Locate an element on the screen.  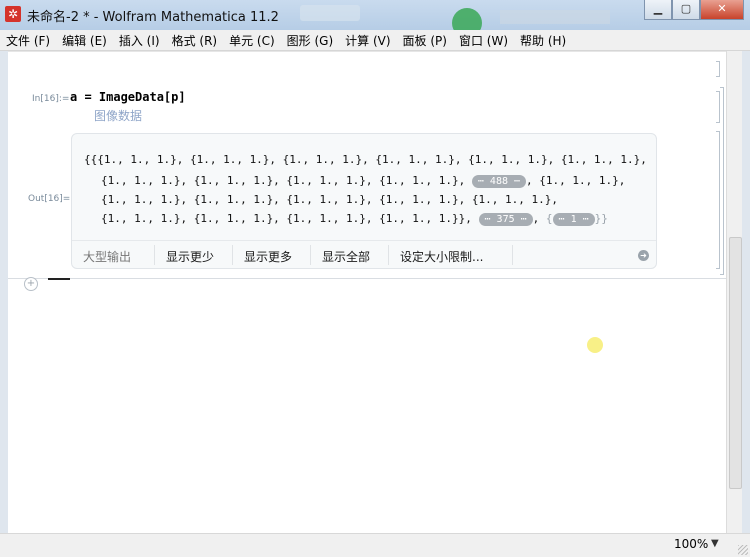
window-controls: ▁ ▢ ✕ is located at coordinates (694, 10).